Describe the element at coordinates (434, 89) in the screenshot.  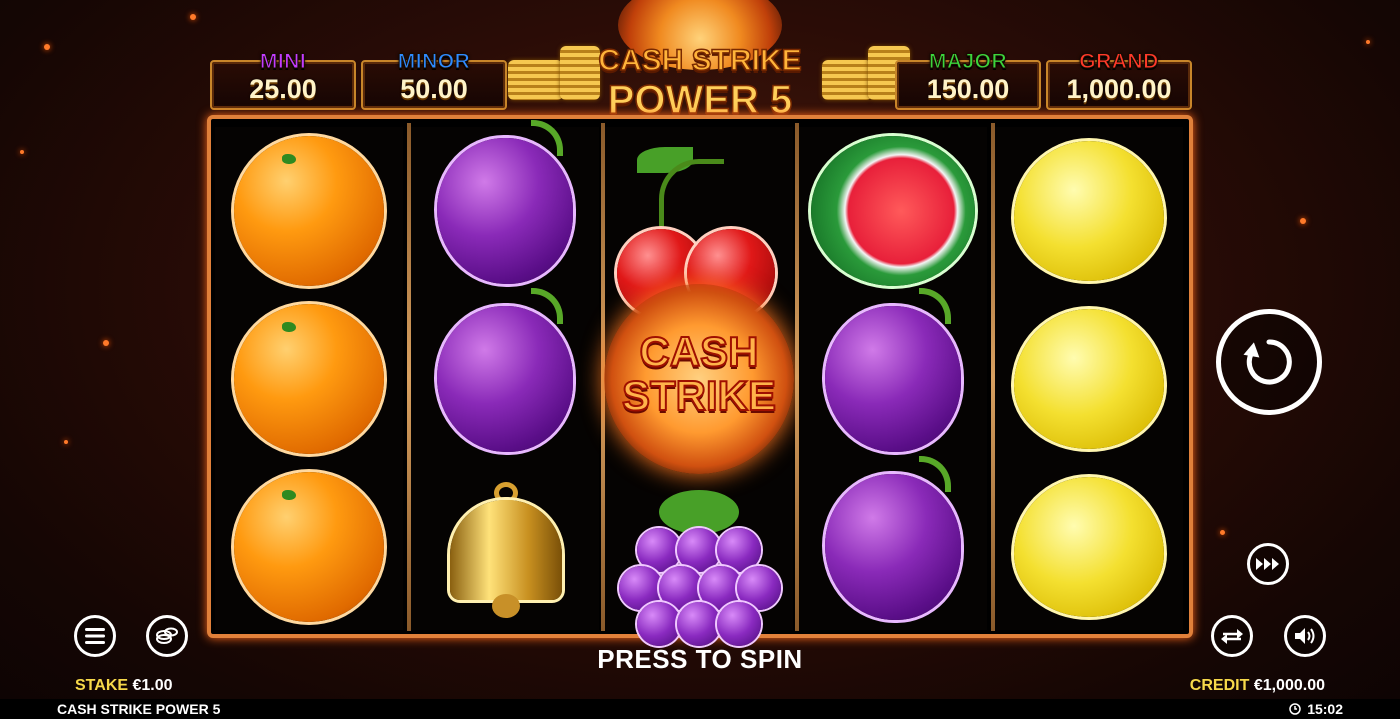
I see `jackpot-value: 50.00` at that location.